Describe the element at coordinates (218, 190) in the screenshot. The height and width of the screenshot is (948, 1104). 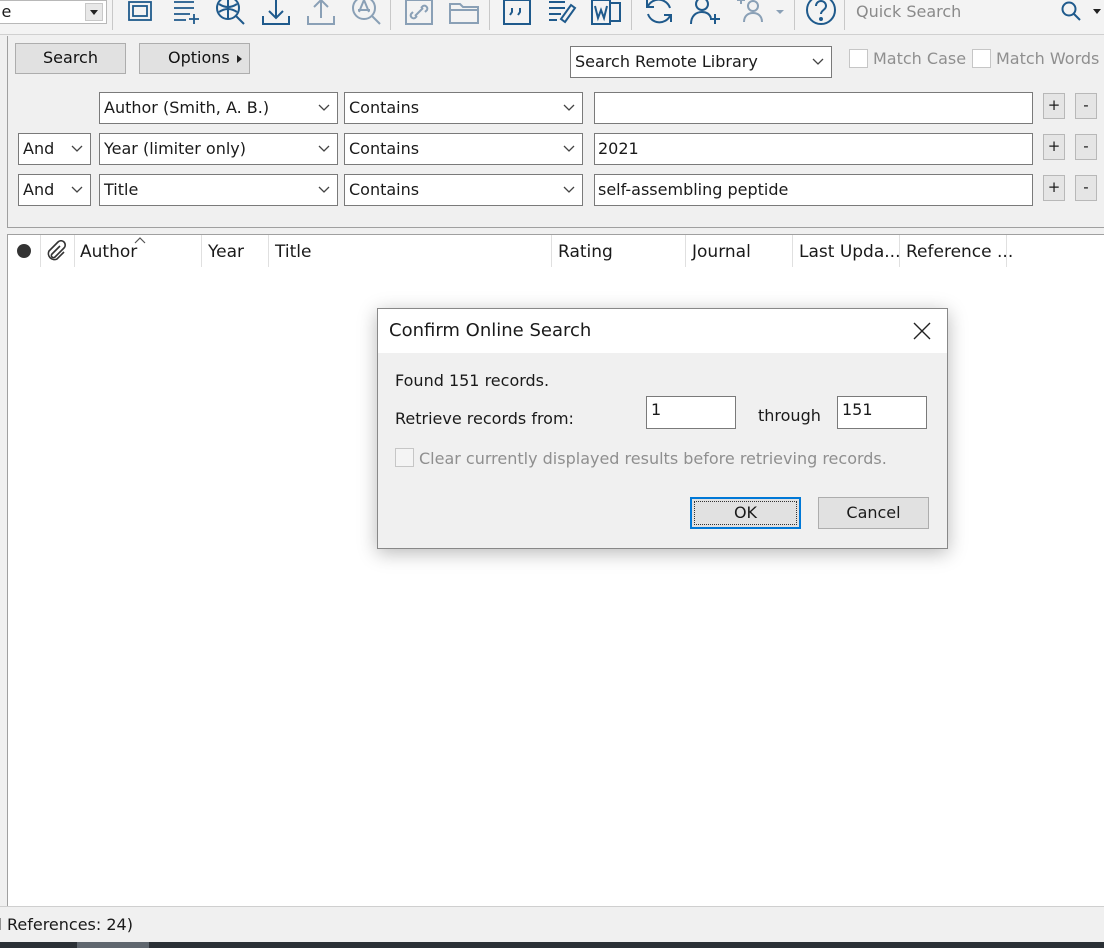
I see `search-field-select: Title` at that location.